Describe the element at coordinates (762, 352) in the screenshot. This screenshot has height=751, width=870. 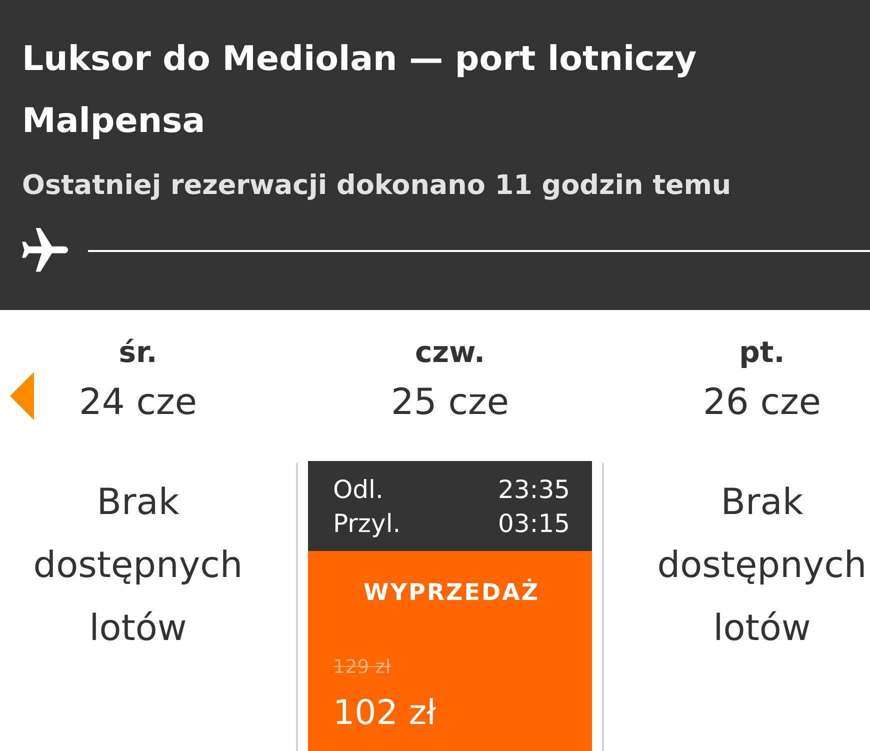
I see `weekday-label: pt.` at that location.